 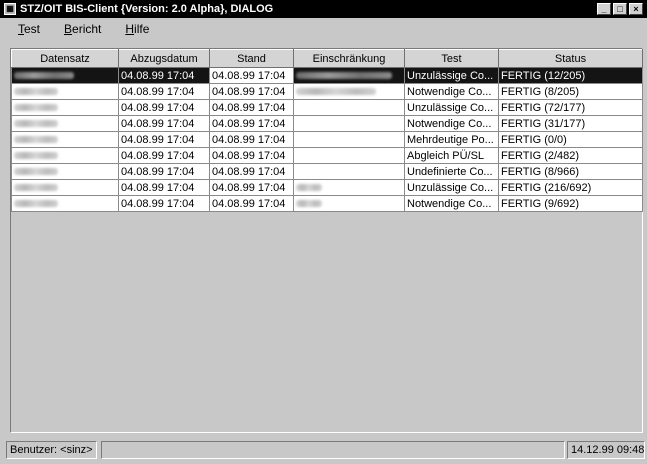 I want to click on cell-status: FERTIG (72/177), so click(x=570, y=107).